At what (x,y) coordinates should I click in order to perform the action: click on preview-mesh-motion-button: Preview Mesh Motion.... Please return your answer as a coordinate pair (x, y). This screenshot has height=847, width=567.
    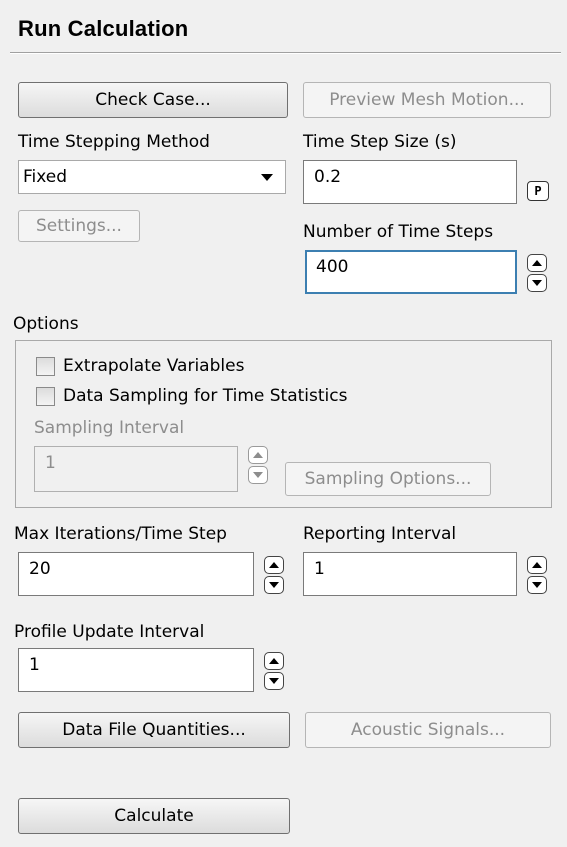
    Looking at the image, I should click on (427, 100).